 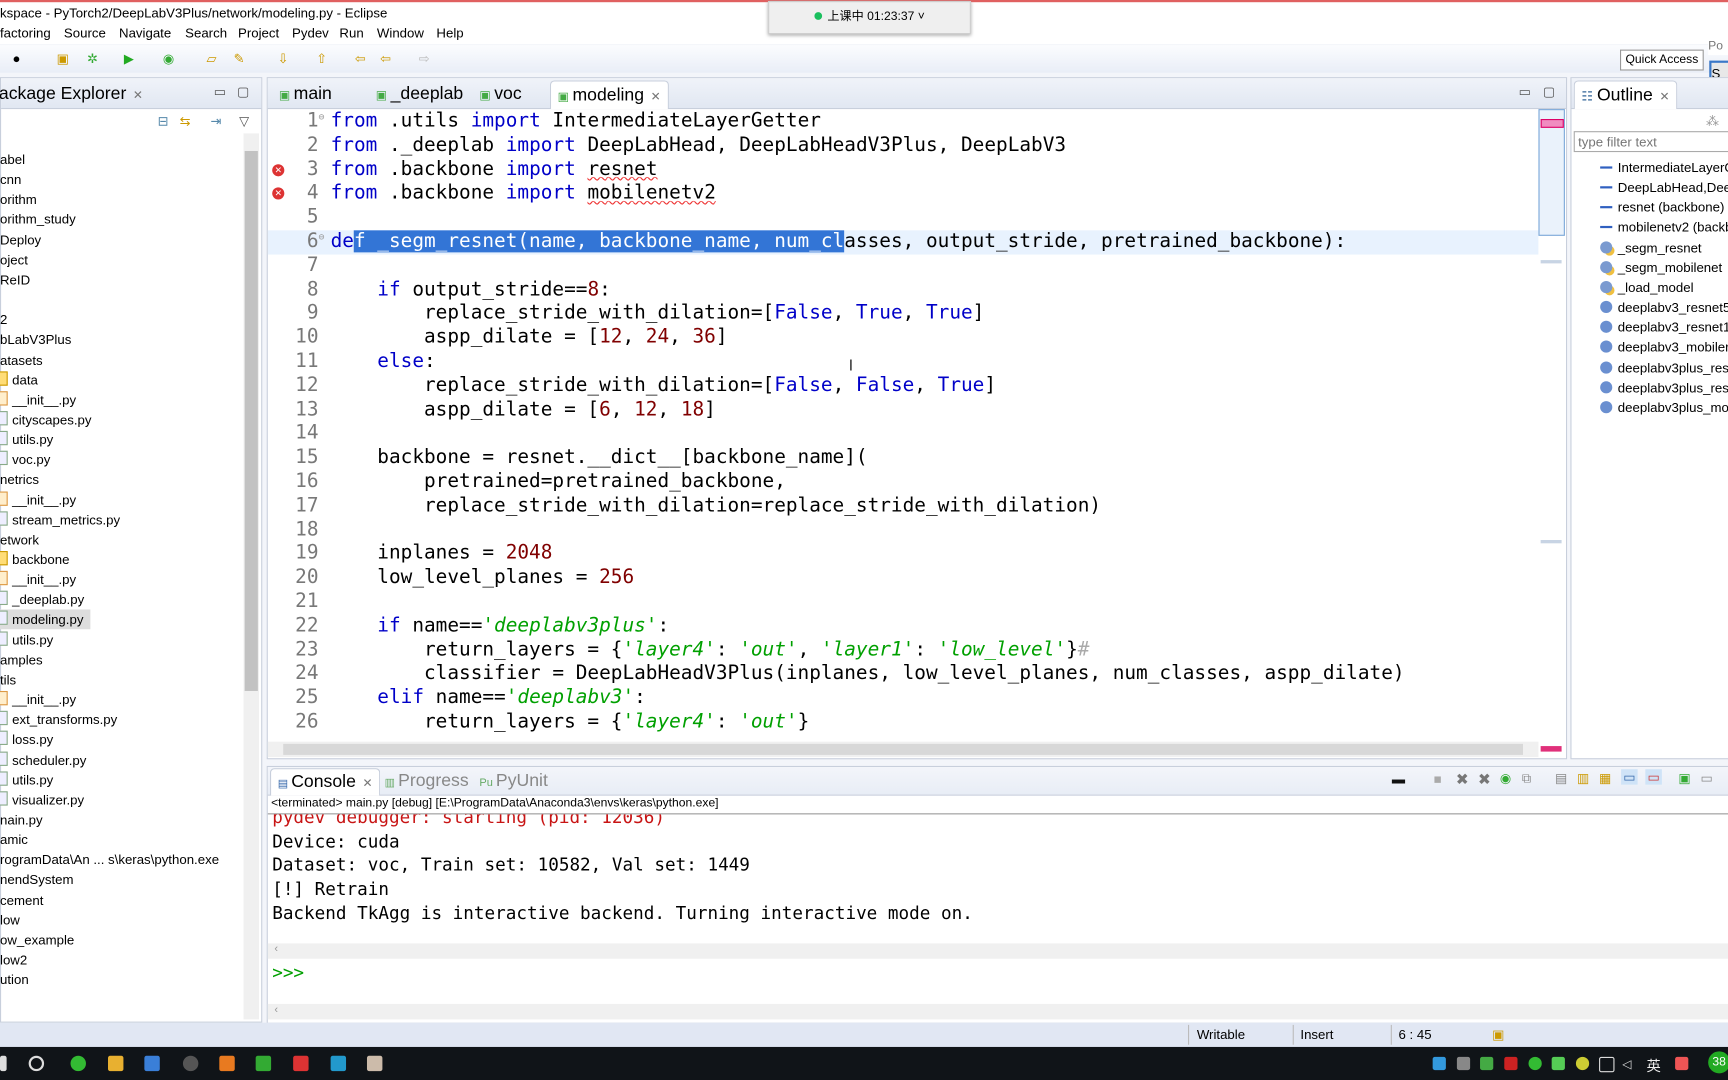 What do you see at coordinates (997, 951) in the screenshot?
I see `console-output-hscrollbar: ‹` at bounding box center [997, 951].